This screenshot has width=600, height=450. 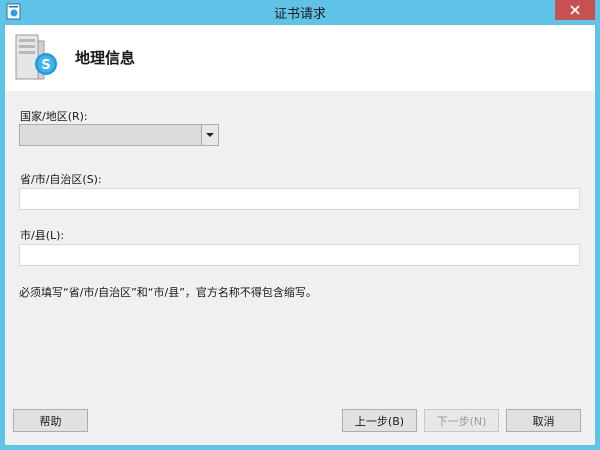 What do you see at coordinates (209, 135) in the screenshot?
I see `dropdown-arrow-icon` at bounding box center [209, 135].